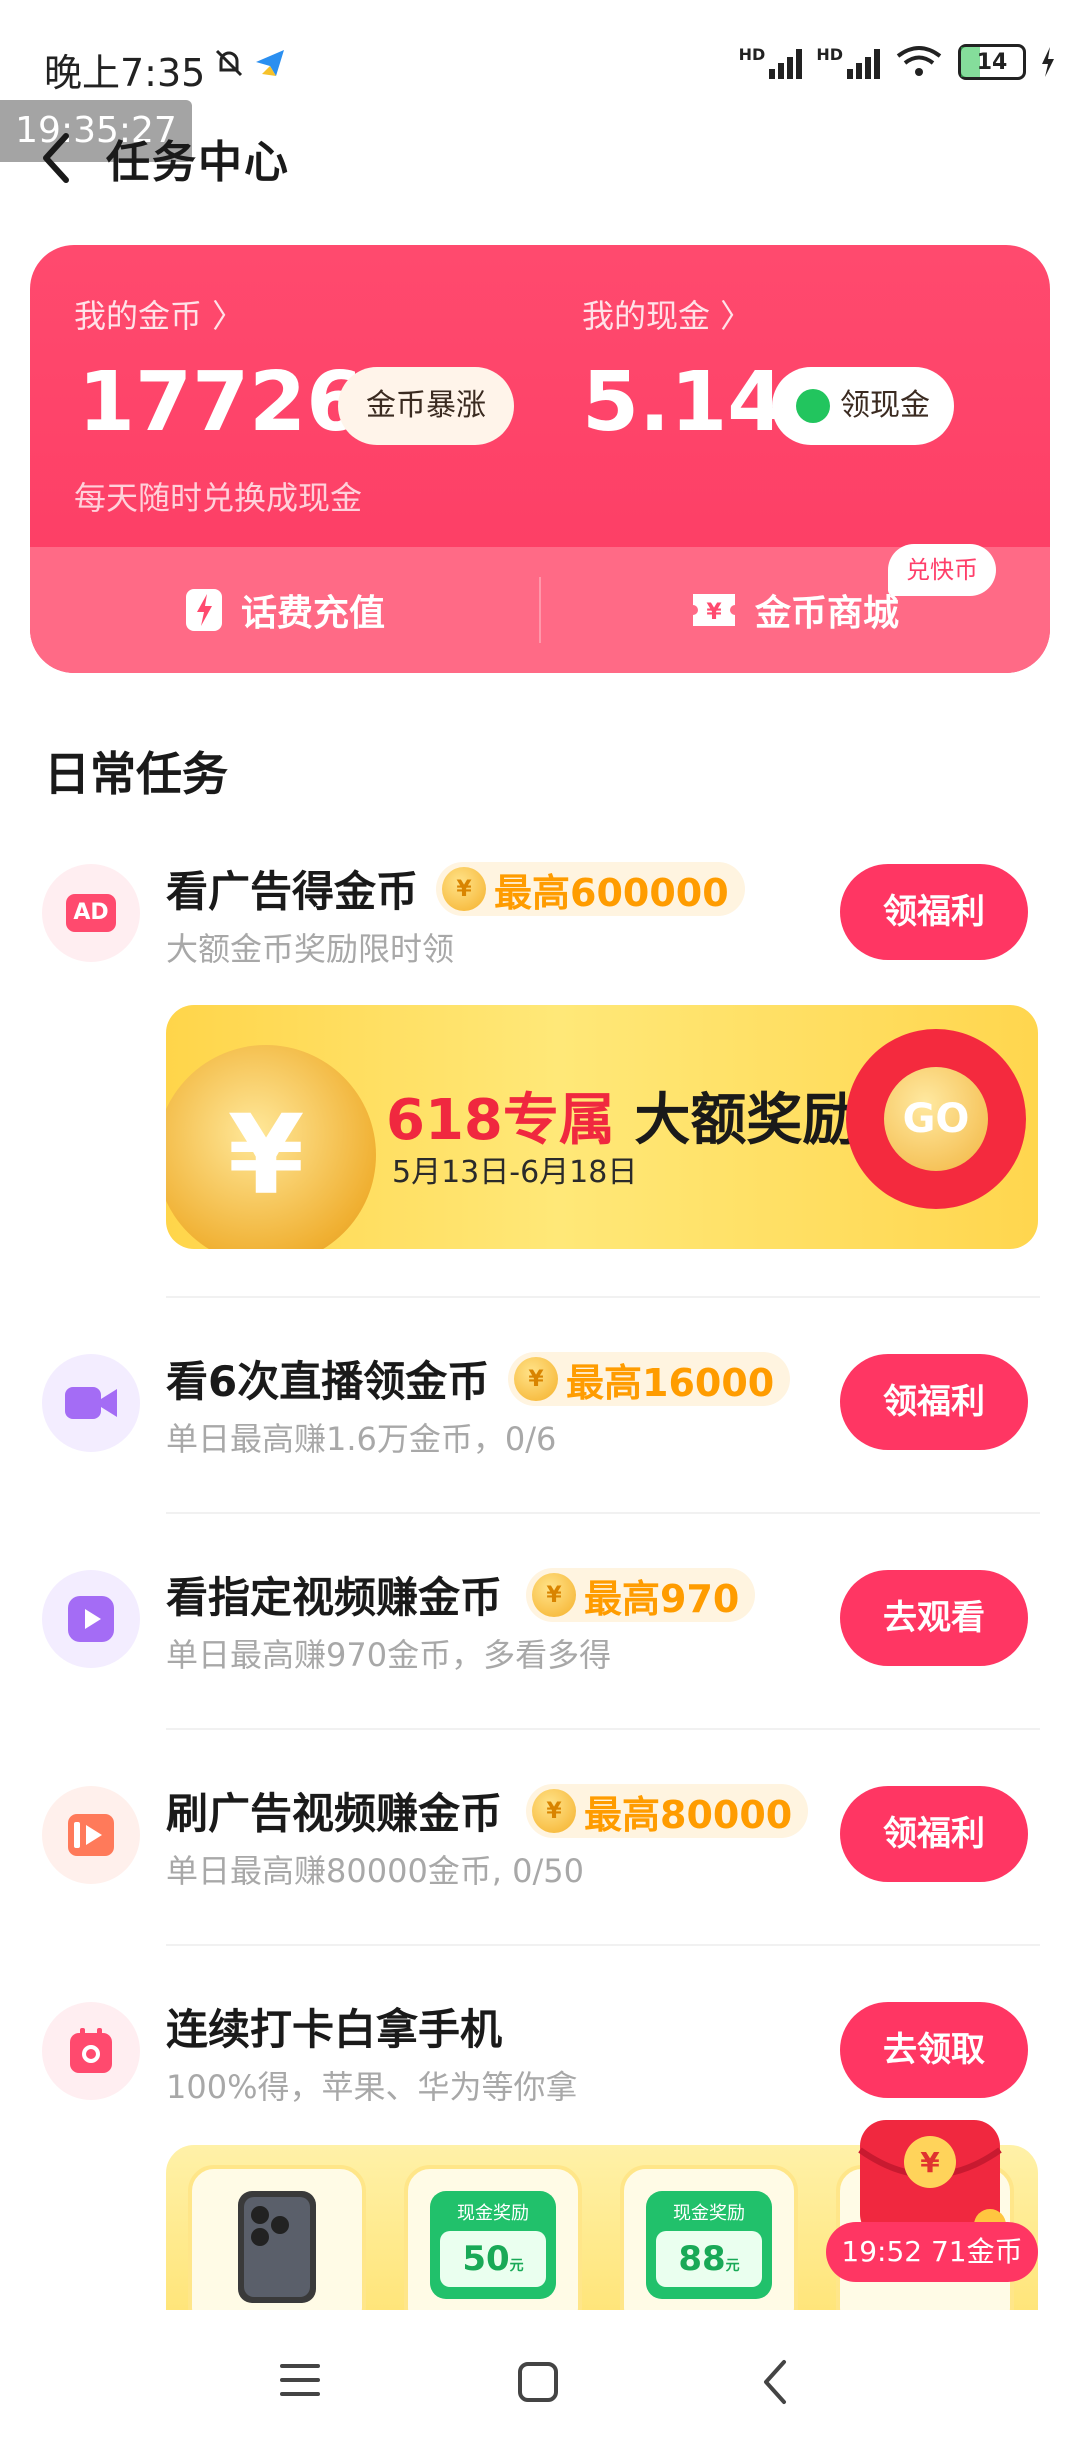 The width and height of the screenshot is (1080, 2460). What do you see at coordinates (159, 314) in the screenshot?
I see `my-coins-link: 我的金币 〉` at bounding box center [159, 314].